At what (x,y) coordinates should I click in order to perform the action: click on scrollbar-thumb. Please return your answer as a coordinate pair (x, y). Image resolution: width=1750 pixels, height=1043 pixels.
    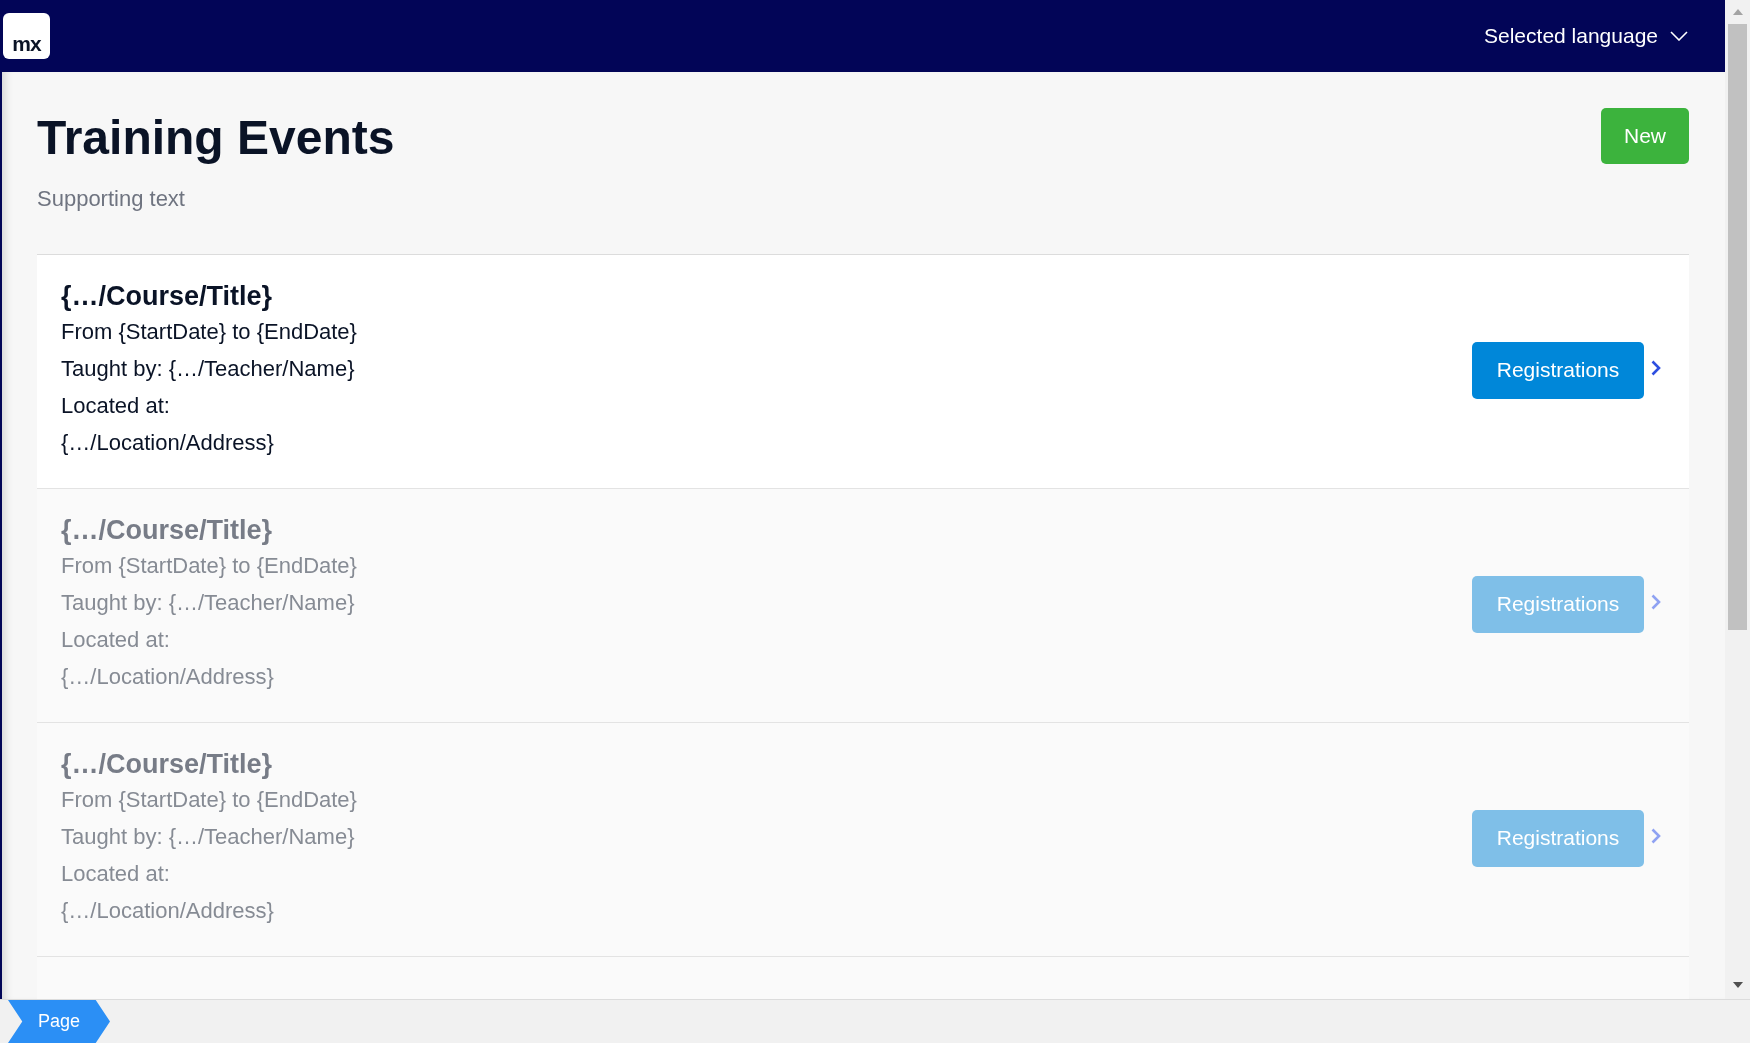
    Looking at the image, I should click on (1737, 327).